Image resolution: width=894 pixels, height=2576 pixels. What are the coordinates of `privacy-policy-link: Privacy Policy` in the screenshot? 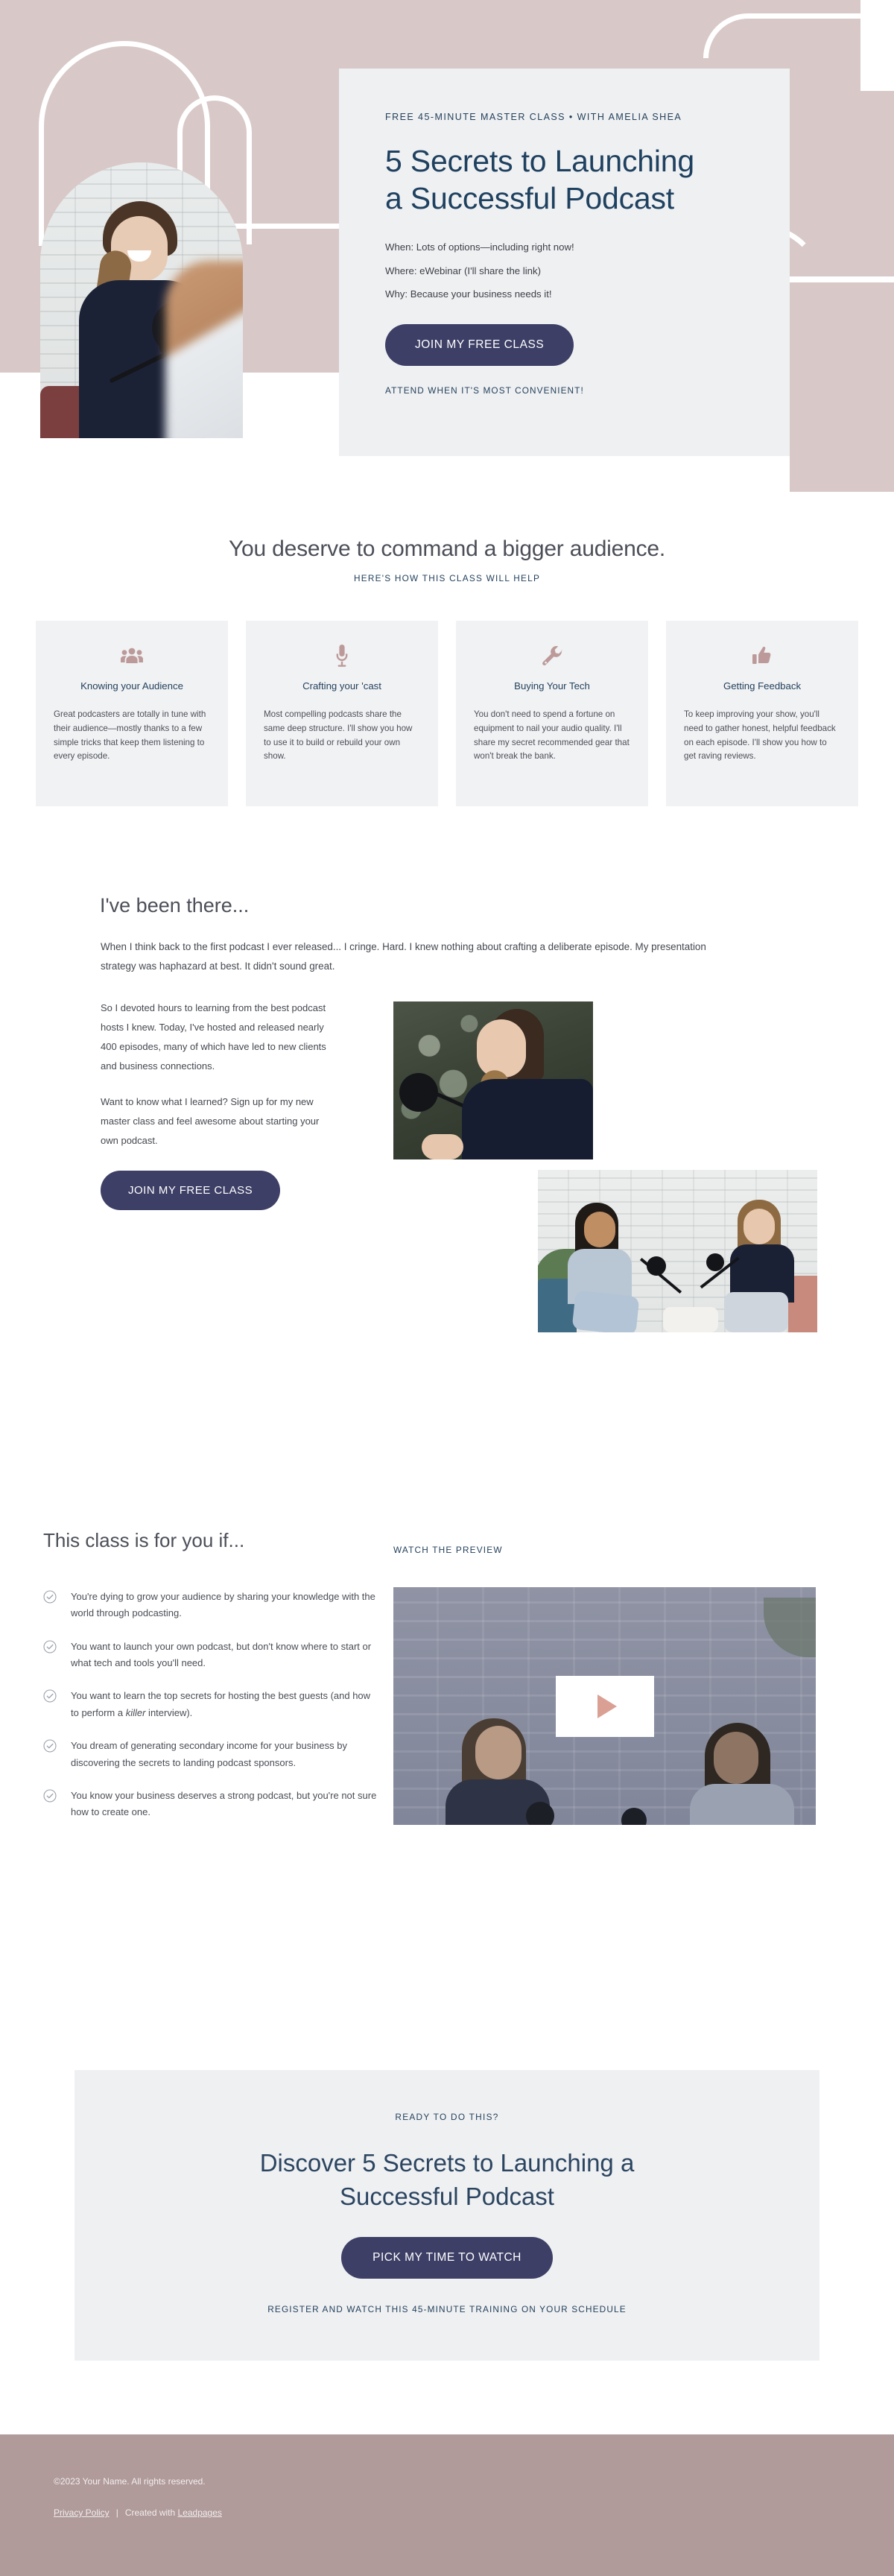 It's located at (82, 2512).